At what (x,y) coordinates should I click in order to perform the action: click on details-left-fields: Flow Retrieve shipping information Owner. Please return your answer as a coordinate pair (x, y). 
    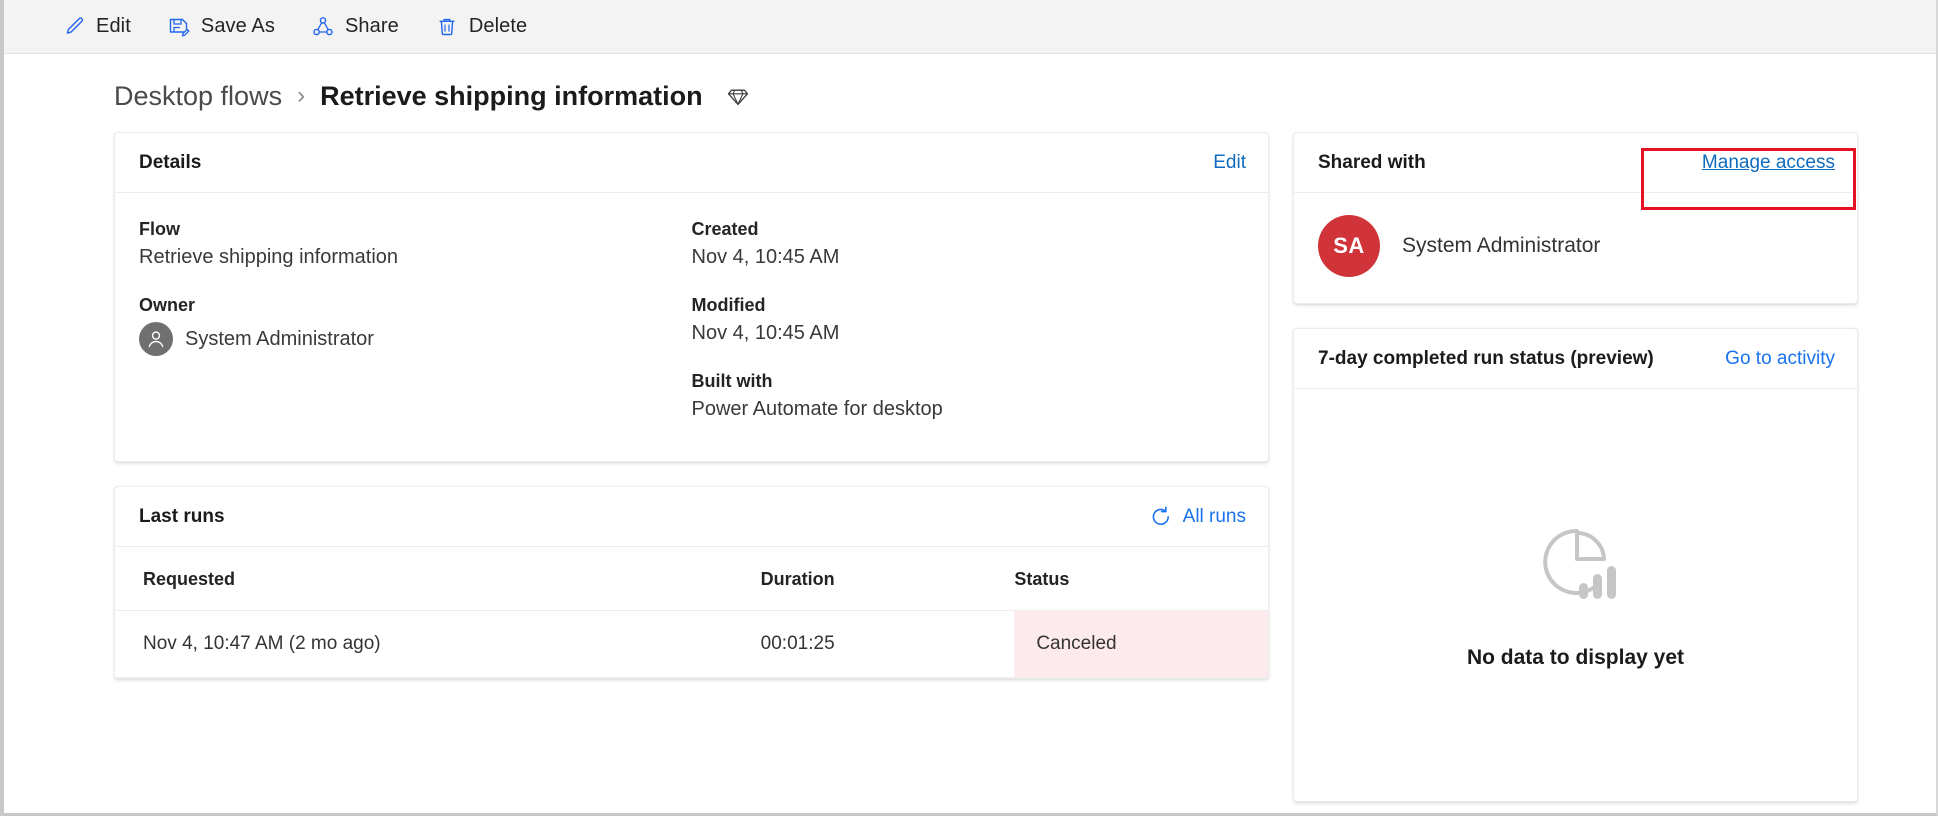
    Looking at the image, I should click on (415, 320).